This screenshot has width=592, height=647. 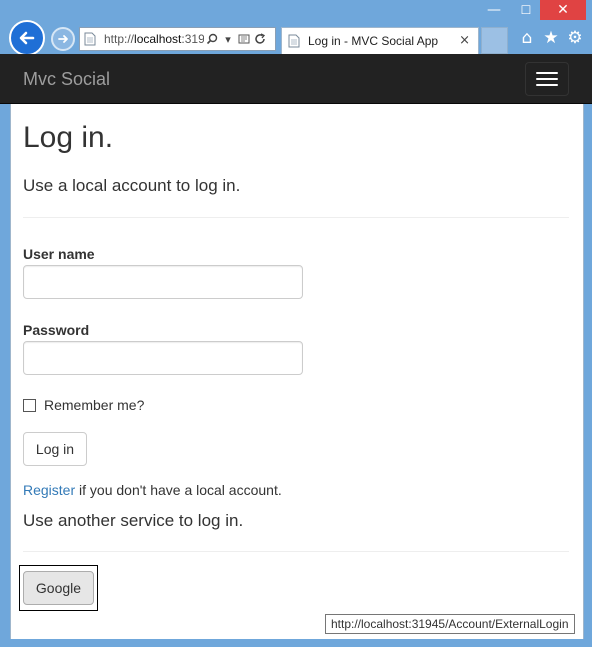 I want to click on dropdown-icon: ▾, so click(x=228, y=39).